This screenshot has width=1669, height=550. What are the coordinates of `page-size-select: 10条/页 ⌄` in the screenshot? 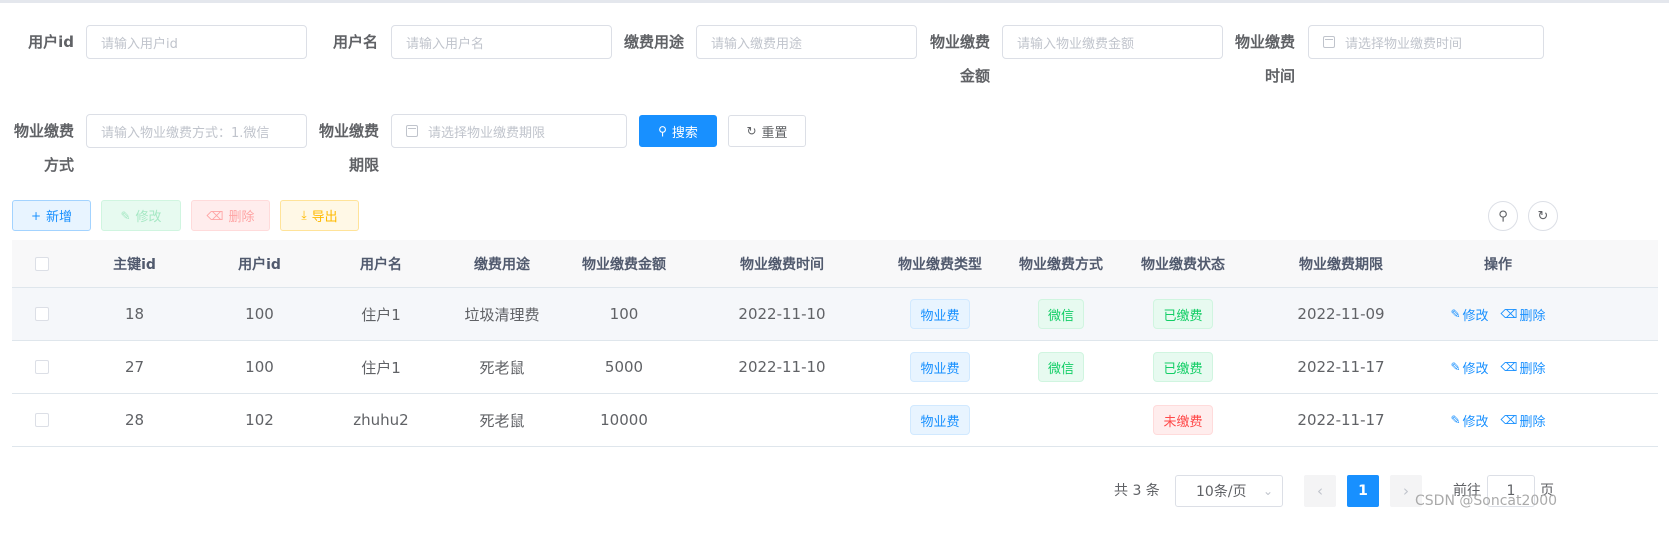 It's located at (1229, 491).